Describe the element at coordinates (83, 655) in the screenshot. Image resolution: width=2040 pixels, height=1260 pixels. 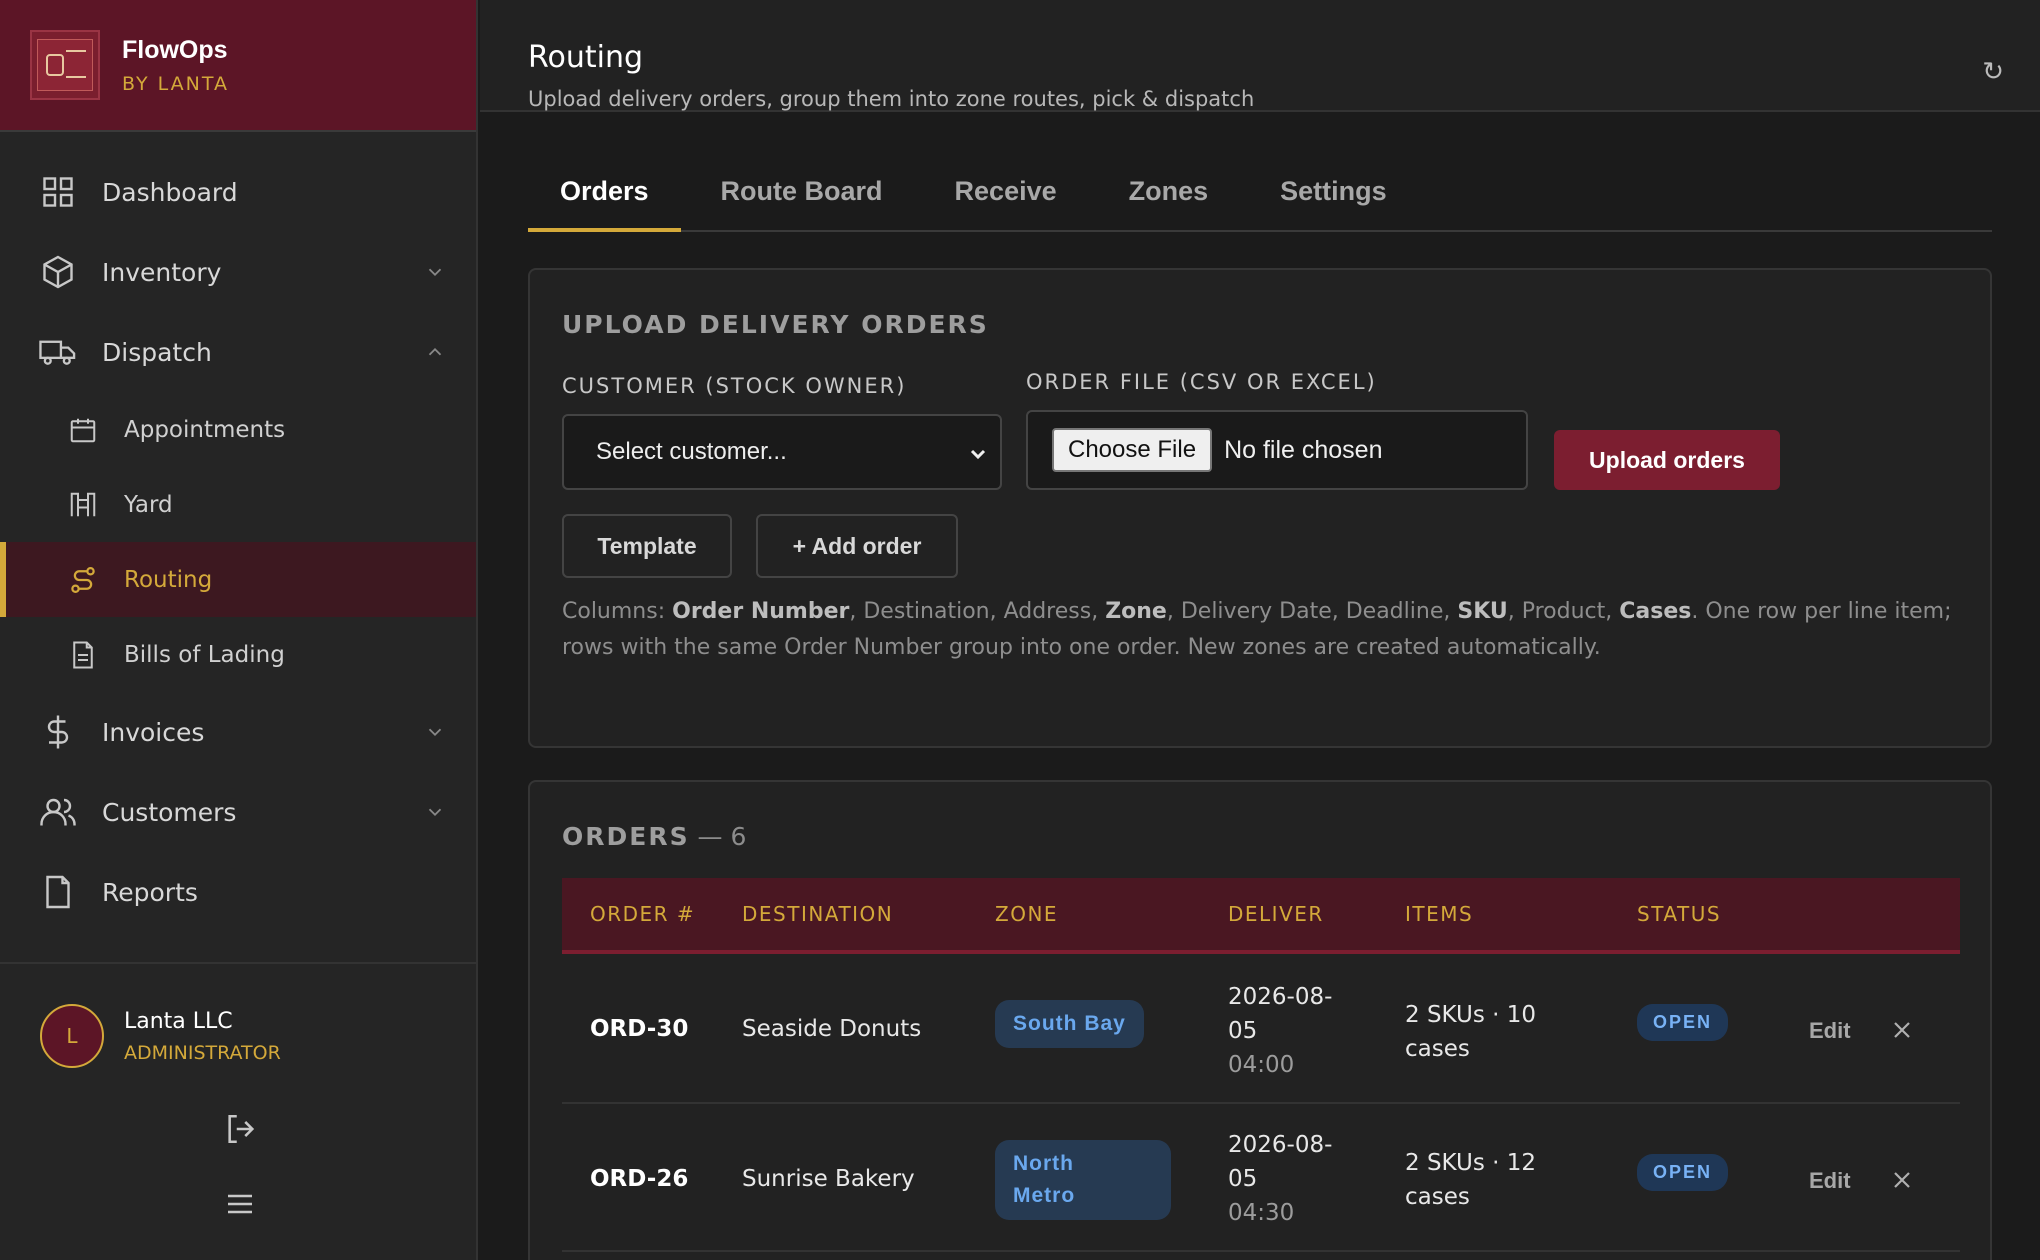
I see `document-icon` at that location.